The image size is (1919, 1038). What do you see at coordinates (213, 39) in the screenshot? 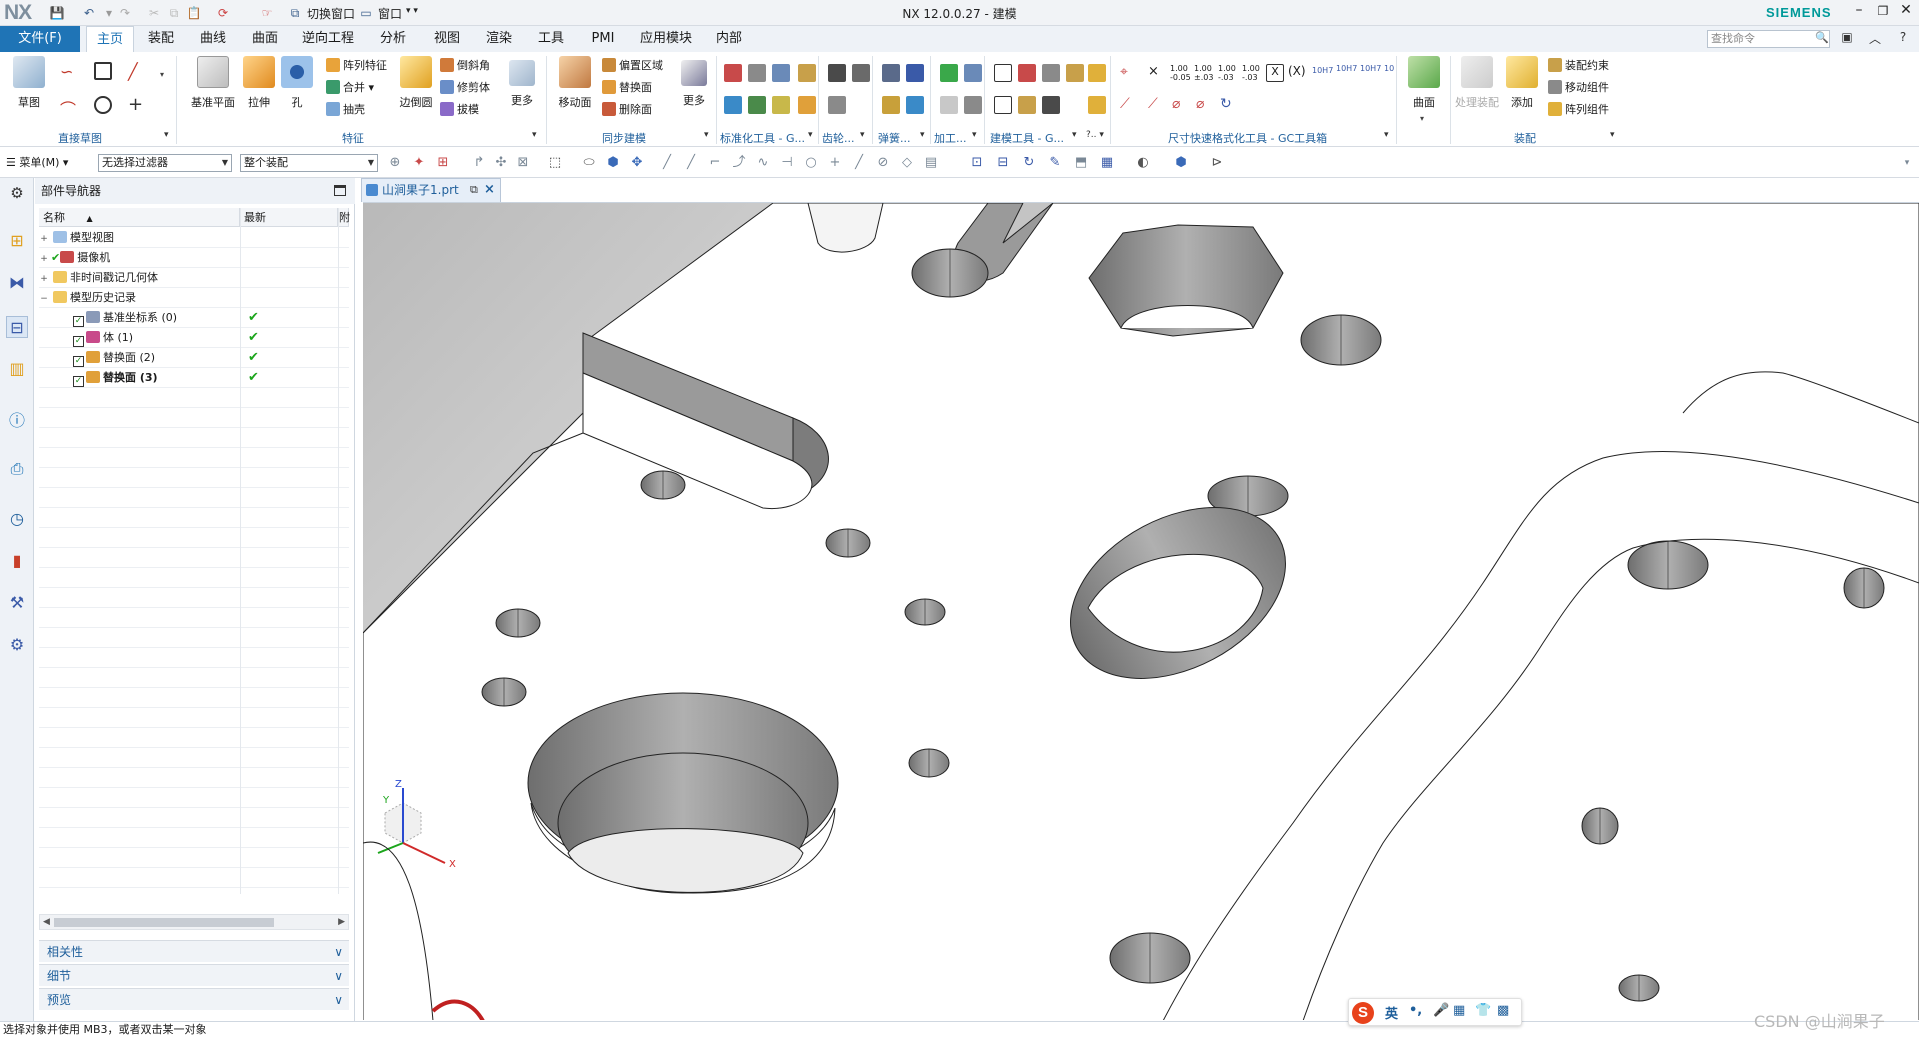
I see `tab-curve: 曲线` at bounding box center [213, 39].